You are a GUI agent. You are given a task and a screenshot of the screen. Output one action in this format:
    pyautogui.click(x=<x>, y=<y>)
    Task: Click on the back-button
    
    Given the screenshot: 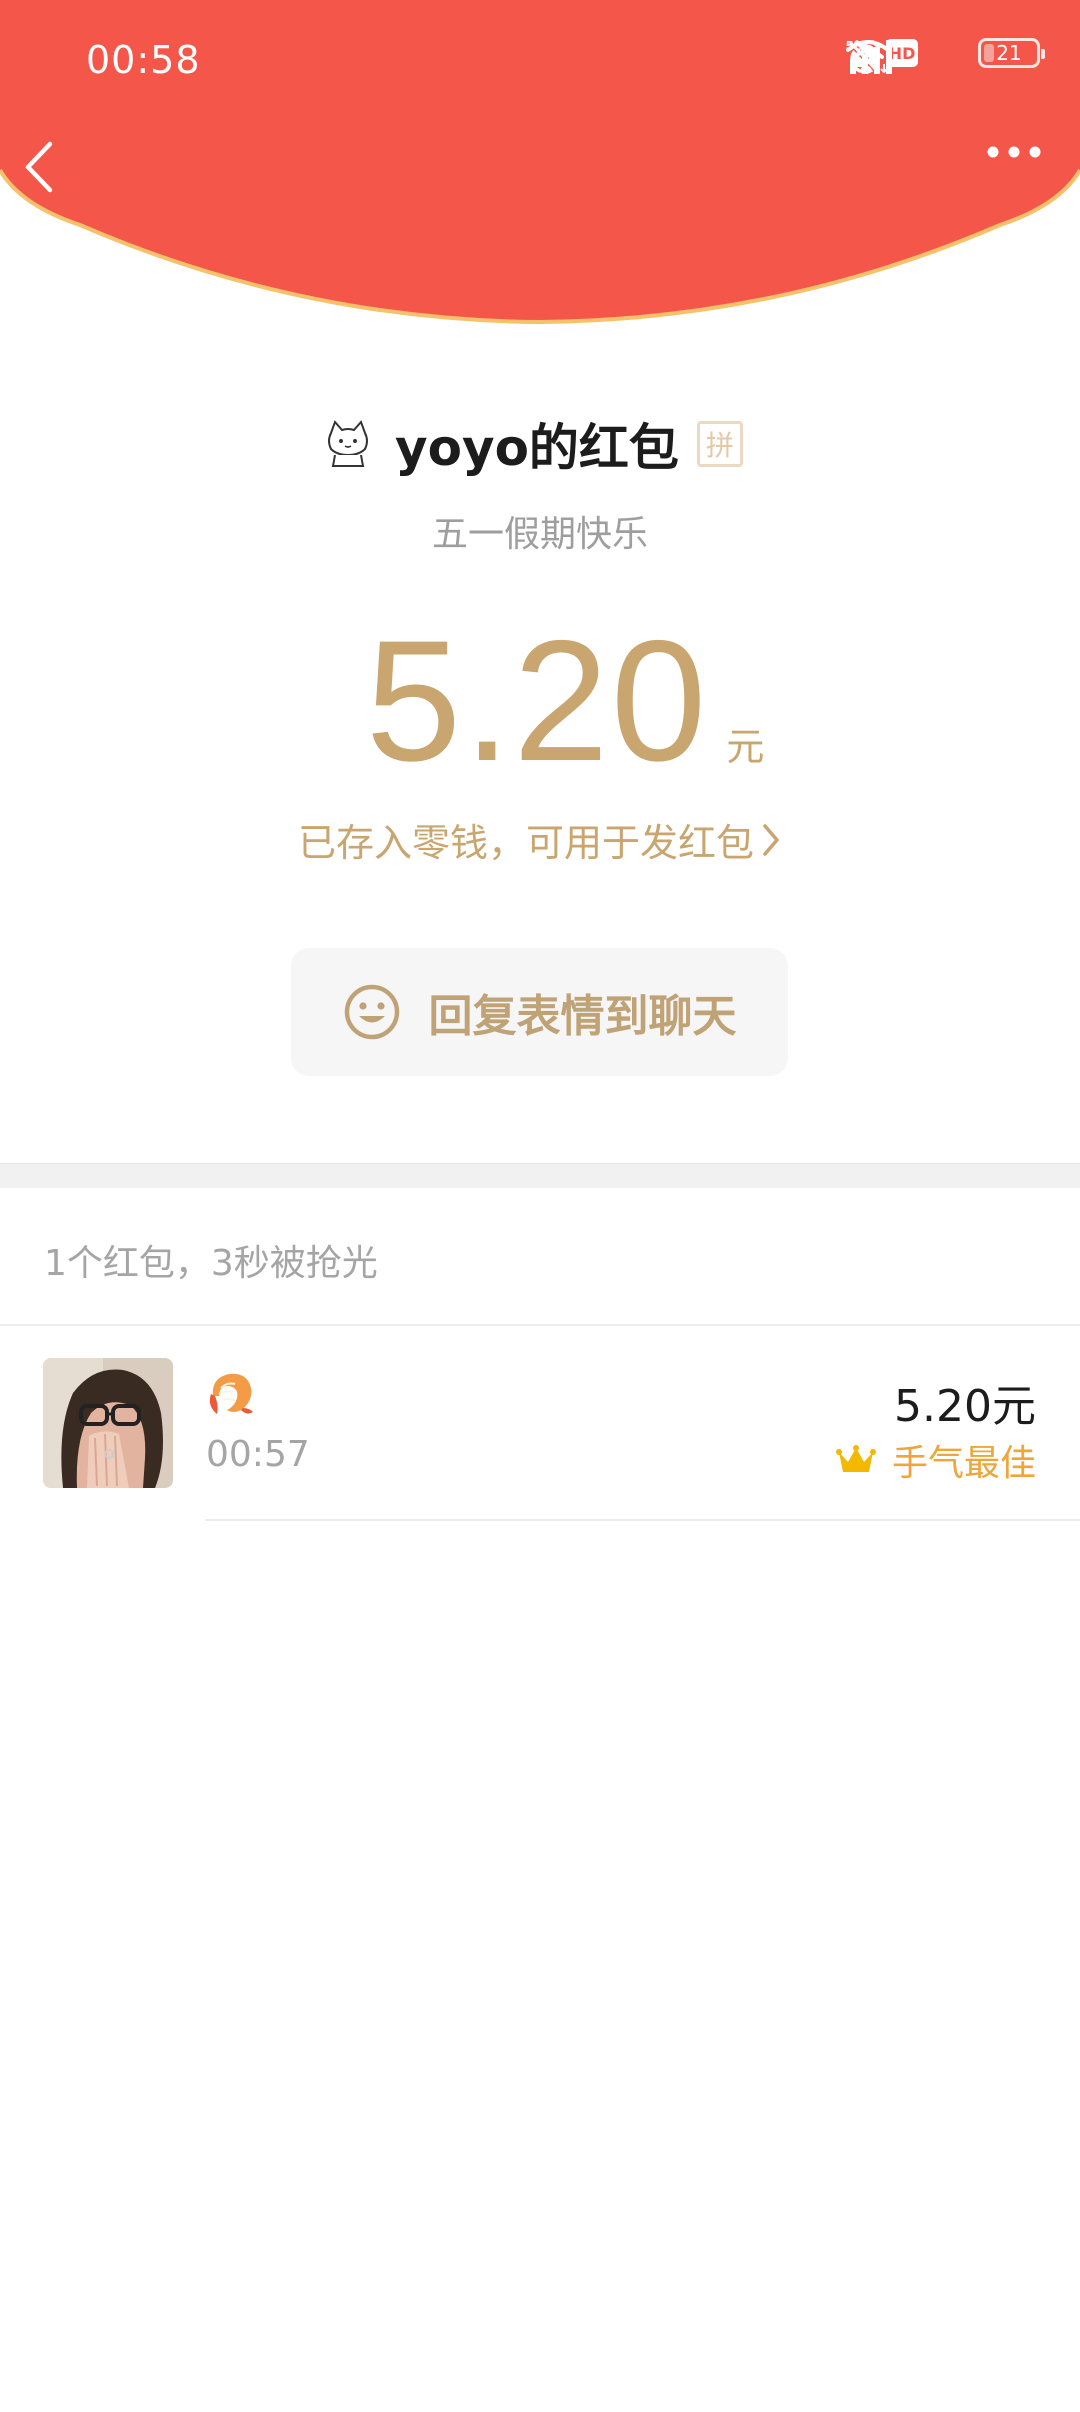 What is the action you would take?
    pyautogui.click(x=52, y=172)
    